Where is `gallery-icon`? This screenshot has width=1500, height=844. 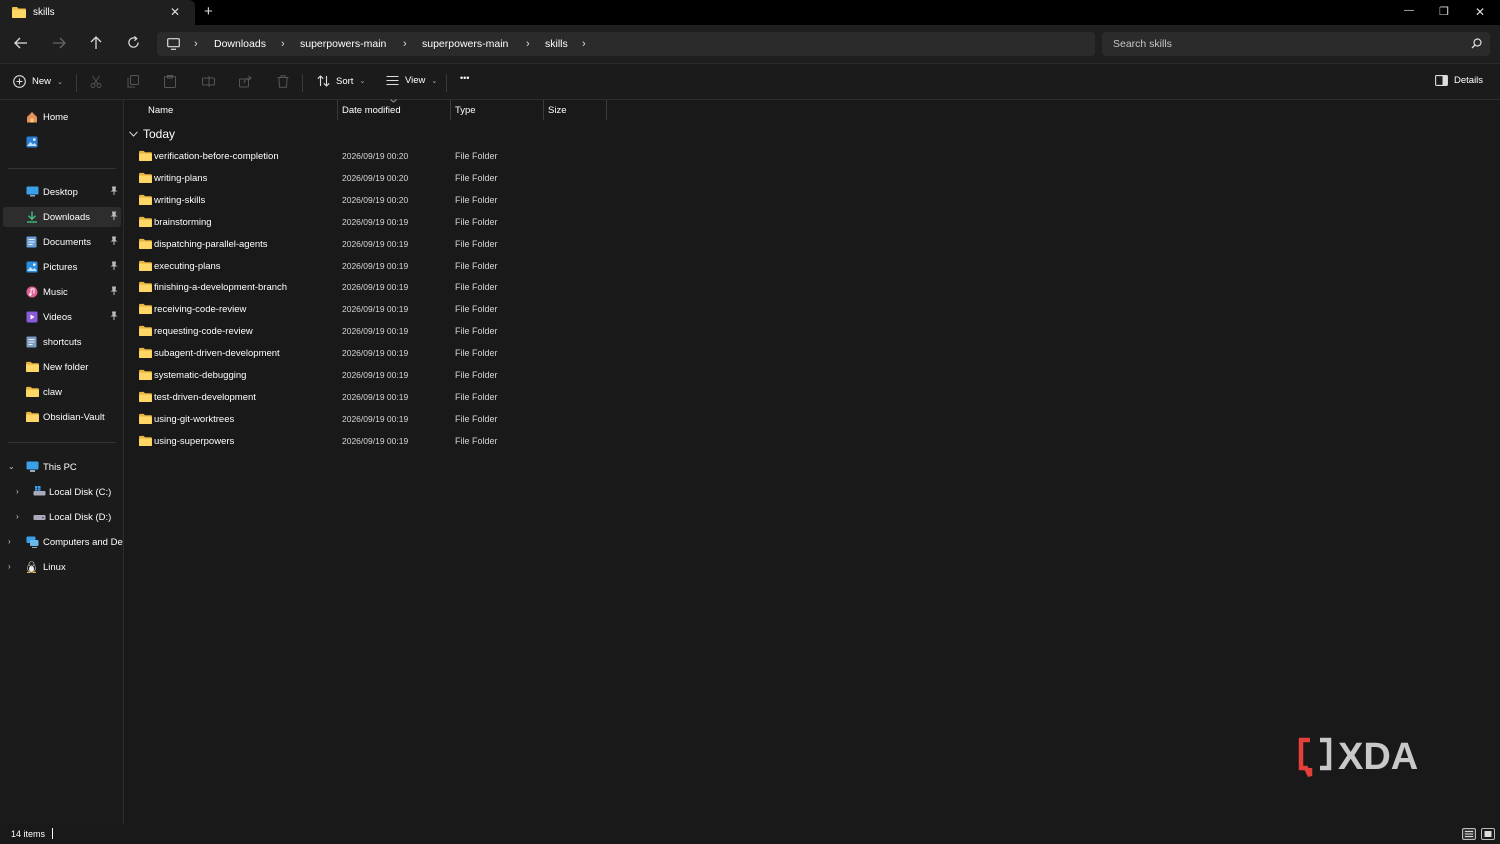 gallery-icon is located at coordinates (32, 142).